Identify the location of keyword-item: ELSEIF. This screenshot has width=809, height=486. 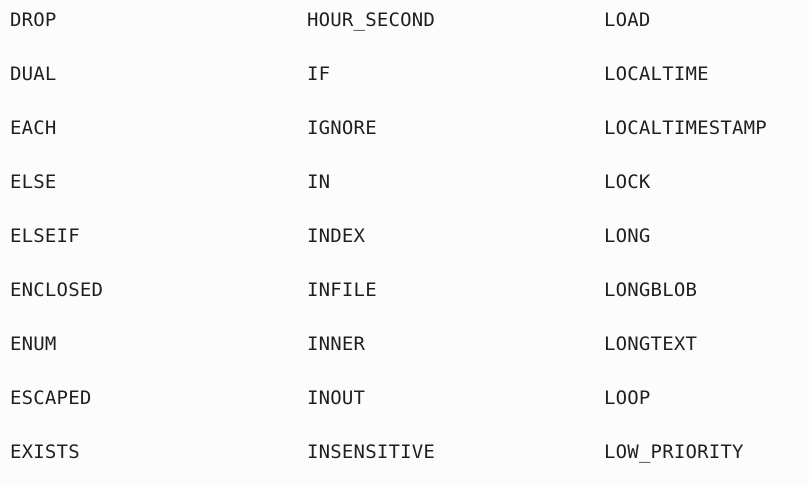
(45, 236).